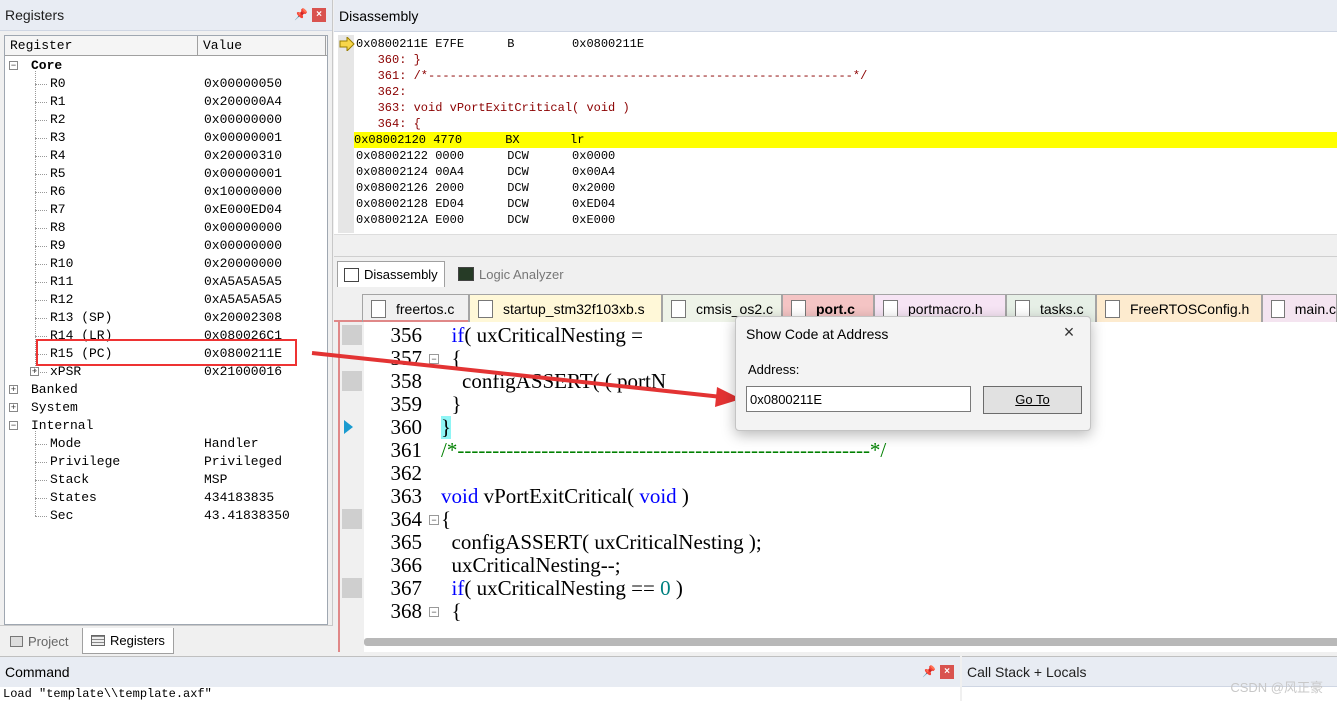 The image size is (1337, 701). I want to click on goto-button: Go To, so click(1032, 400).